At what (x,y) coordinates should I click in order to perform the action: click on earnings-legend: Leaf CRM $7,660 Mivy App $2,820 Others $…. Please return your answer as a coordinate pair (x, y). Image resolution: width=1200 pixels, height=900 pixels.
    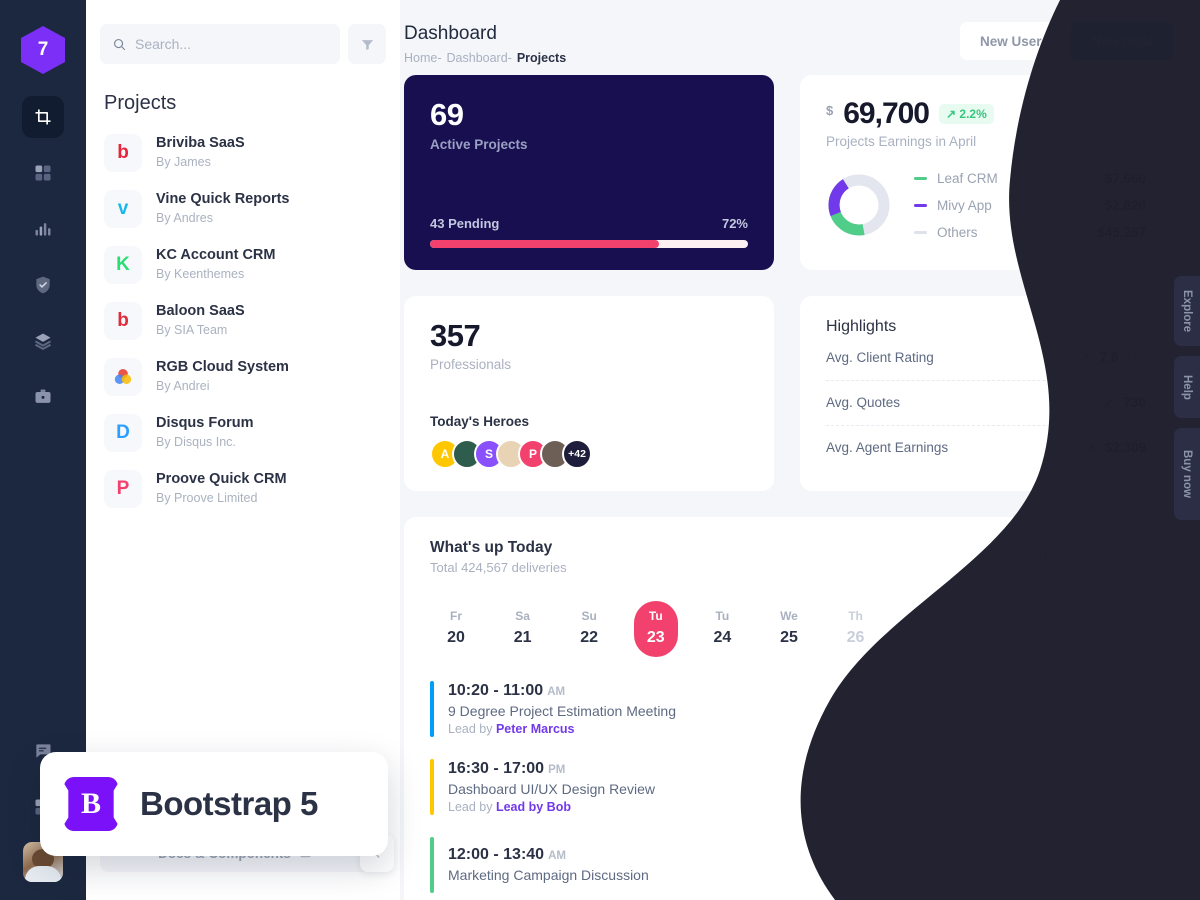
    Looking at the image, I should click on (1030, 205).